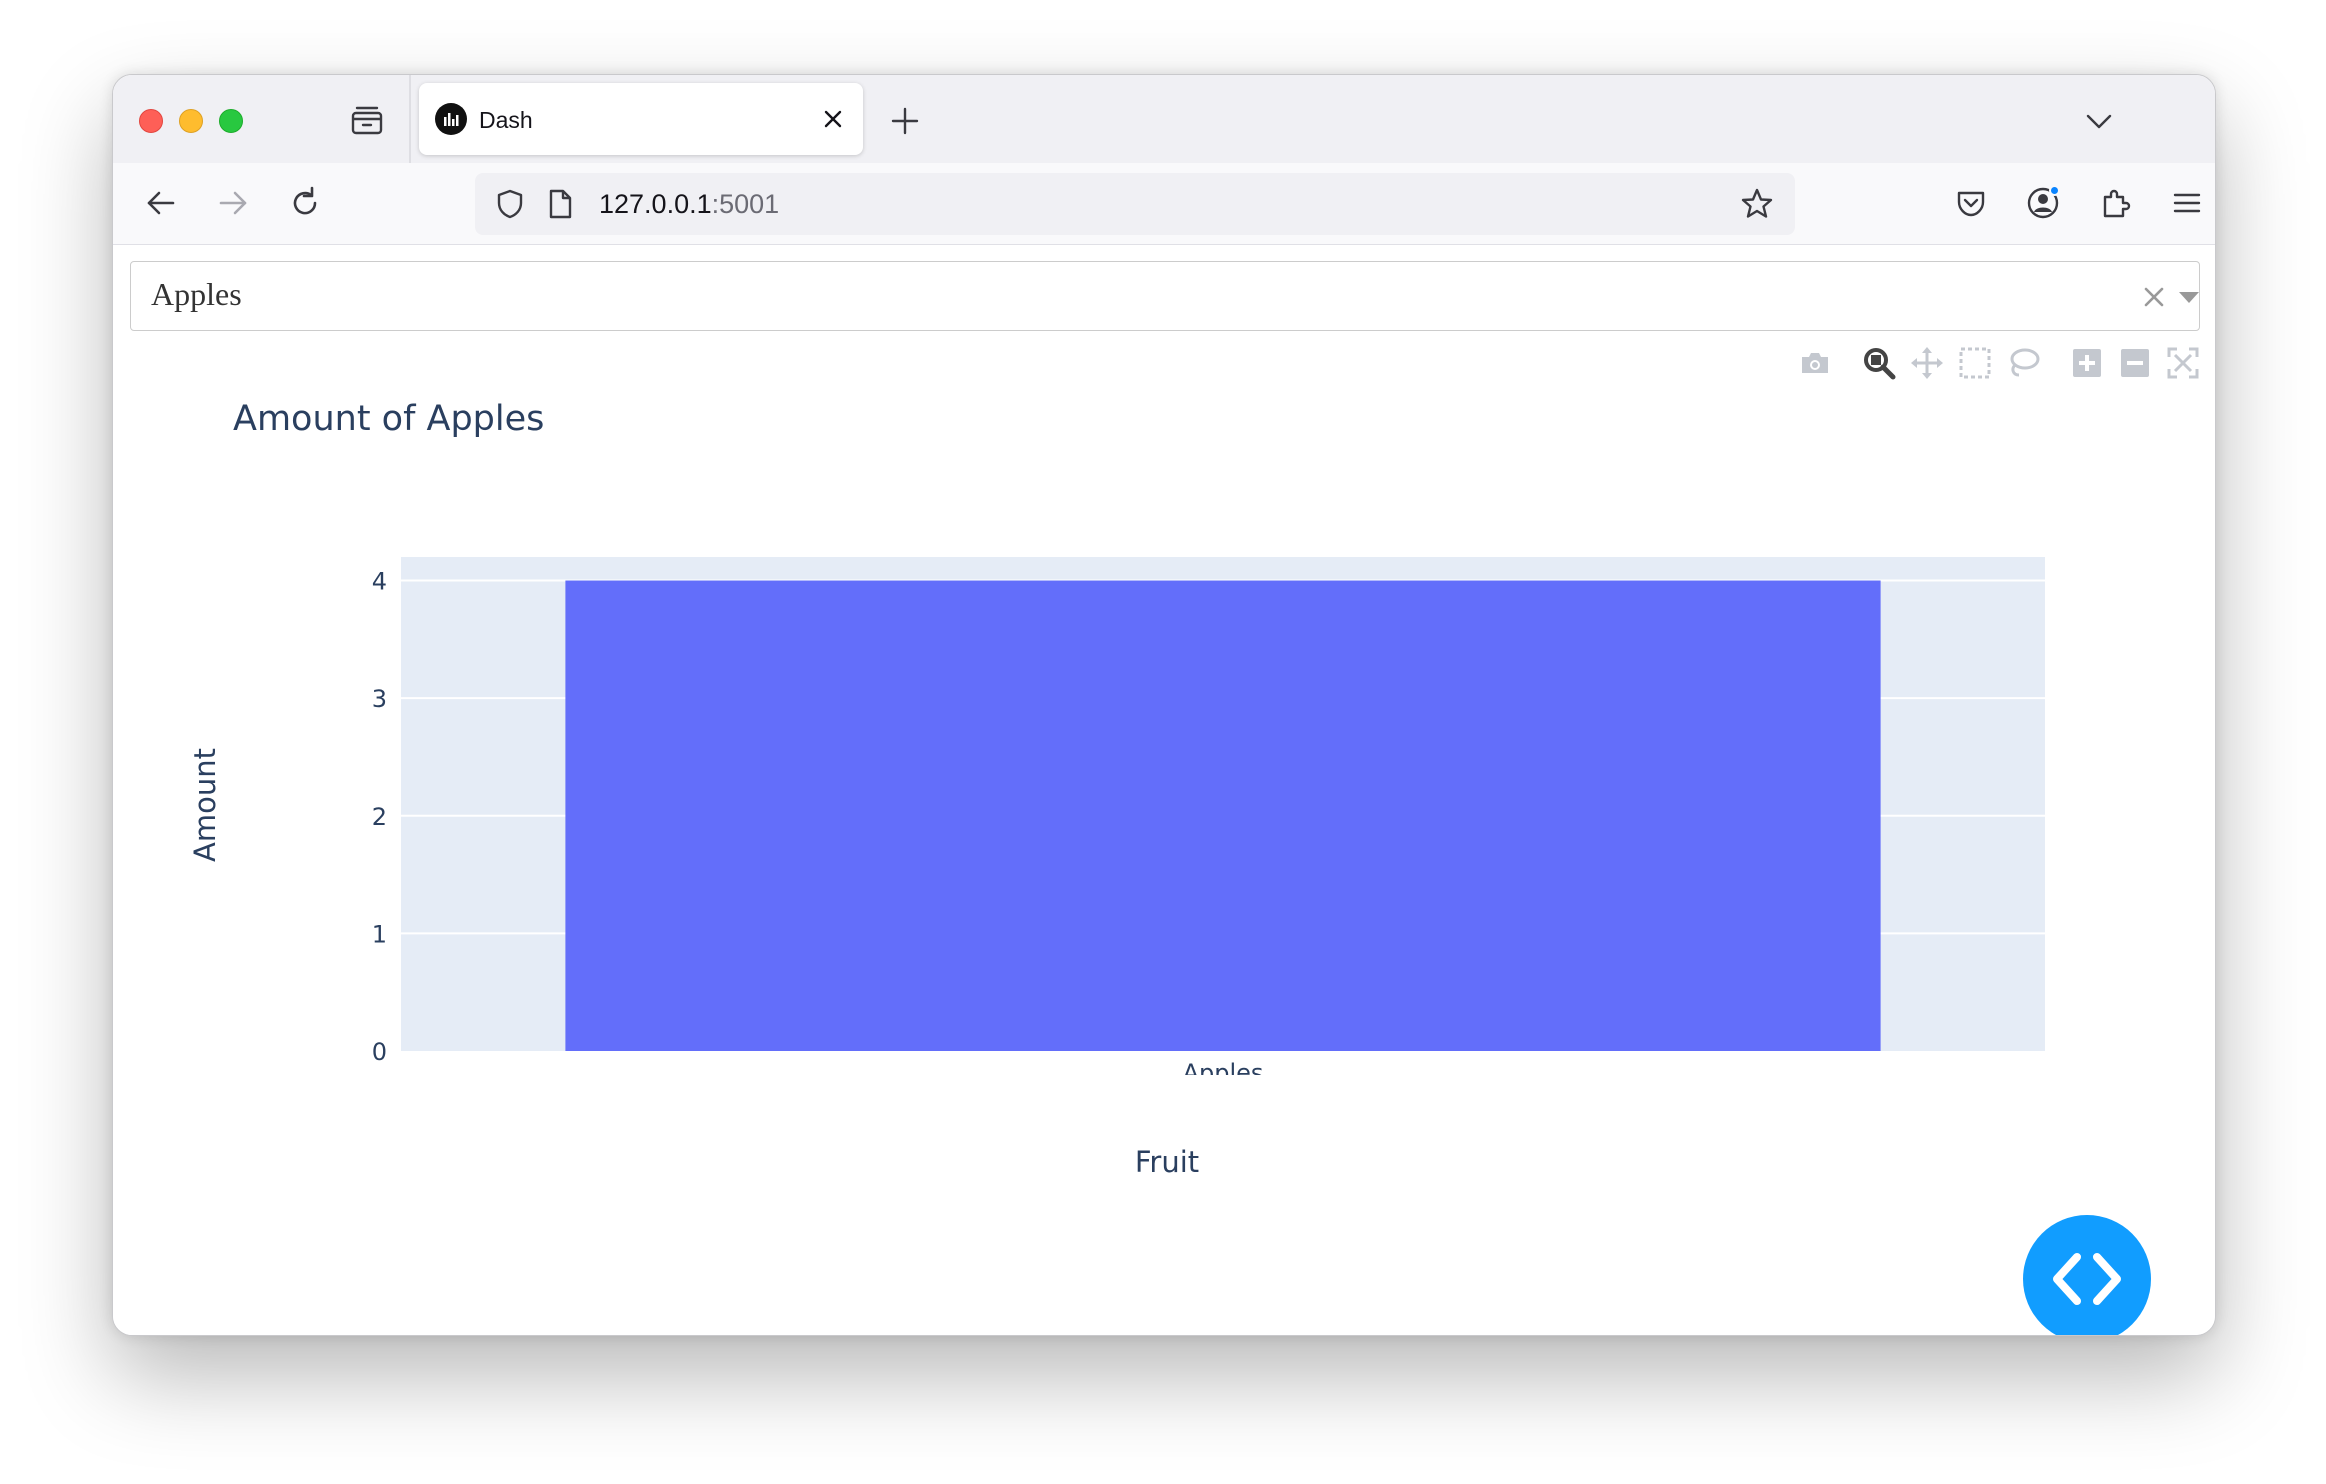  Describe the element at coordinates (379, 934) in the screenshot. I see `y-tick-label: 1` at that location.